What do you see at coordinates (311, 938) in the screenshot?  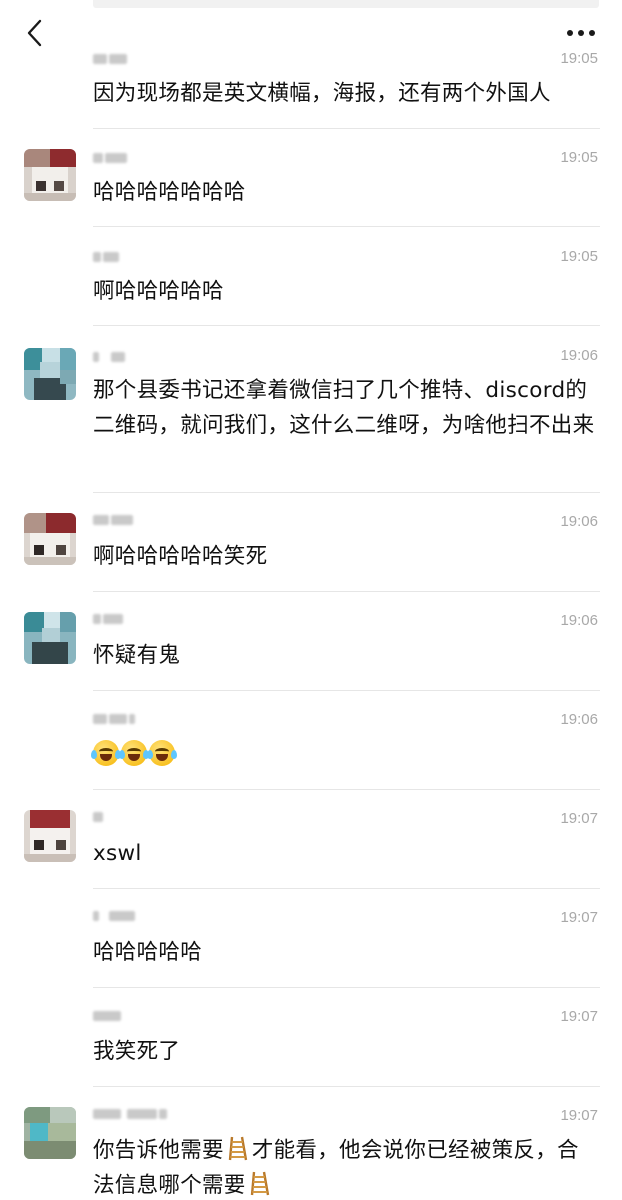 I see `list-item: 19:07 哈哈哈哈哈` at bounding box center [311, 938].